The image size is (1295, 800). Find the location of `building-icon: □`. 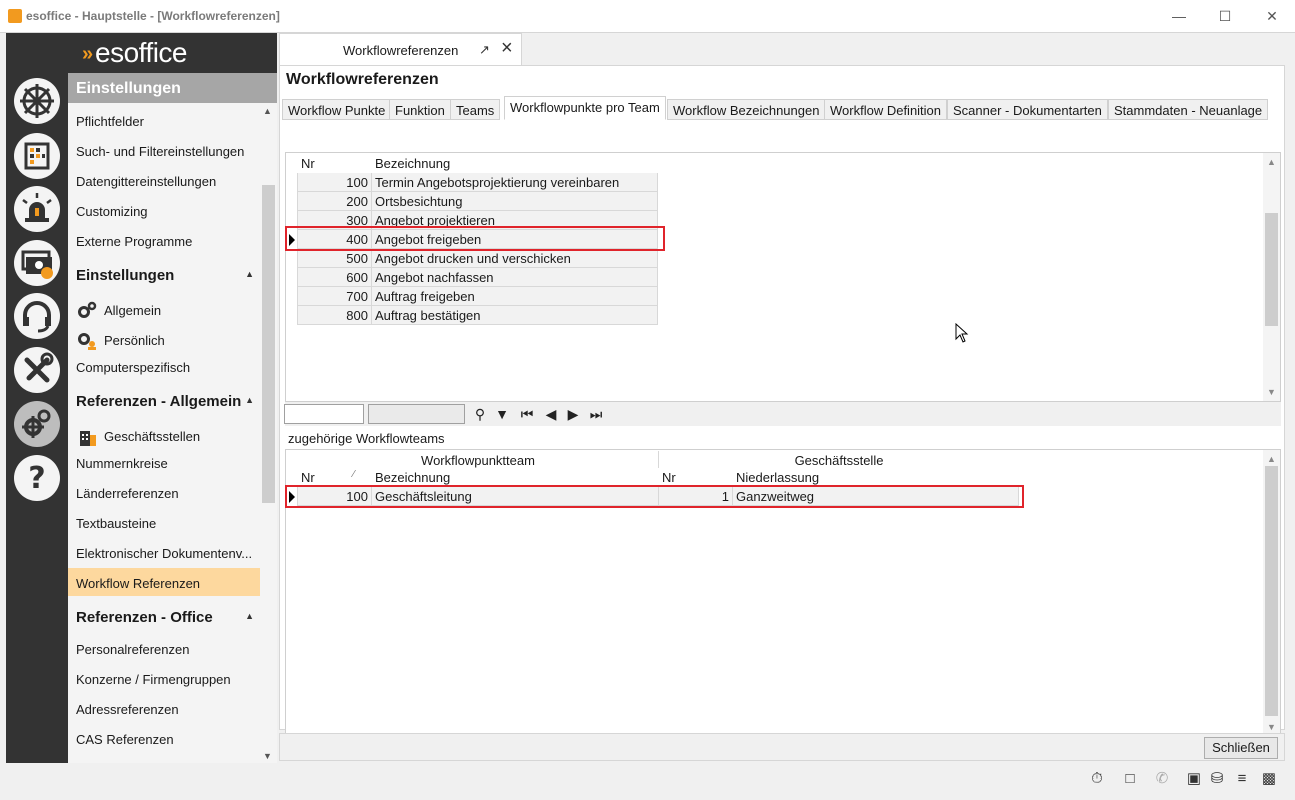

building-icon: □ is located at coordinates (1130, 779).